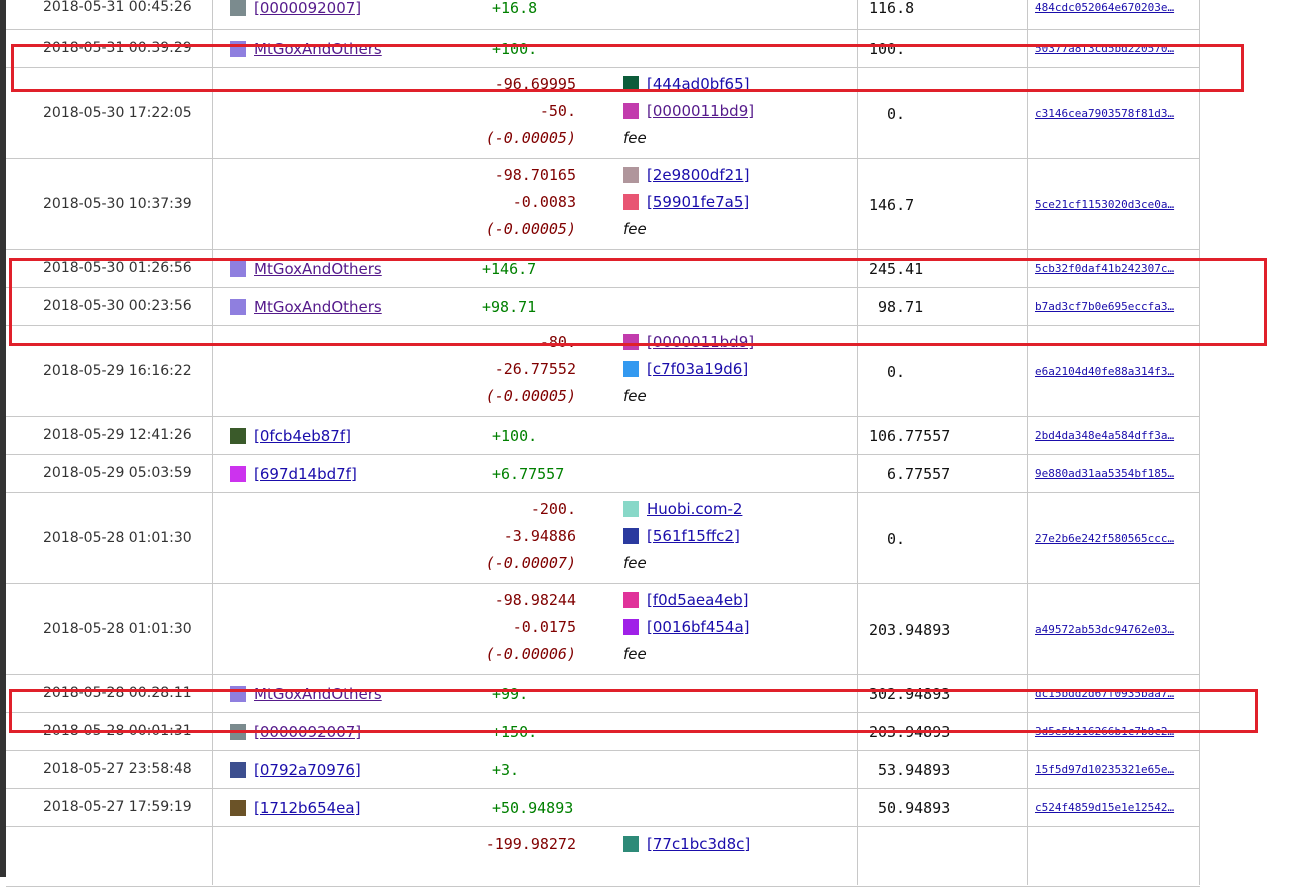 This screenshot has height=887, width=1289. I want to click on output-wallet-name: [59901fe7a5], so click(698, 202).